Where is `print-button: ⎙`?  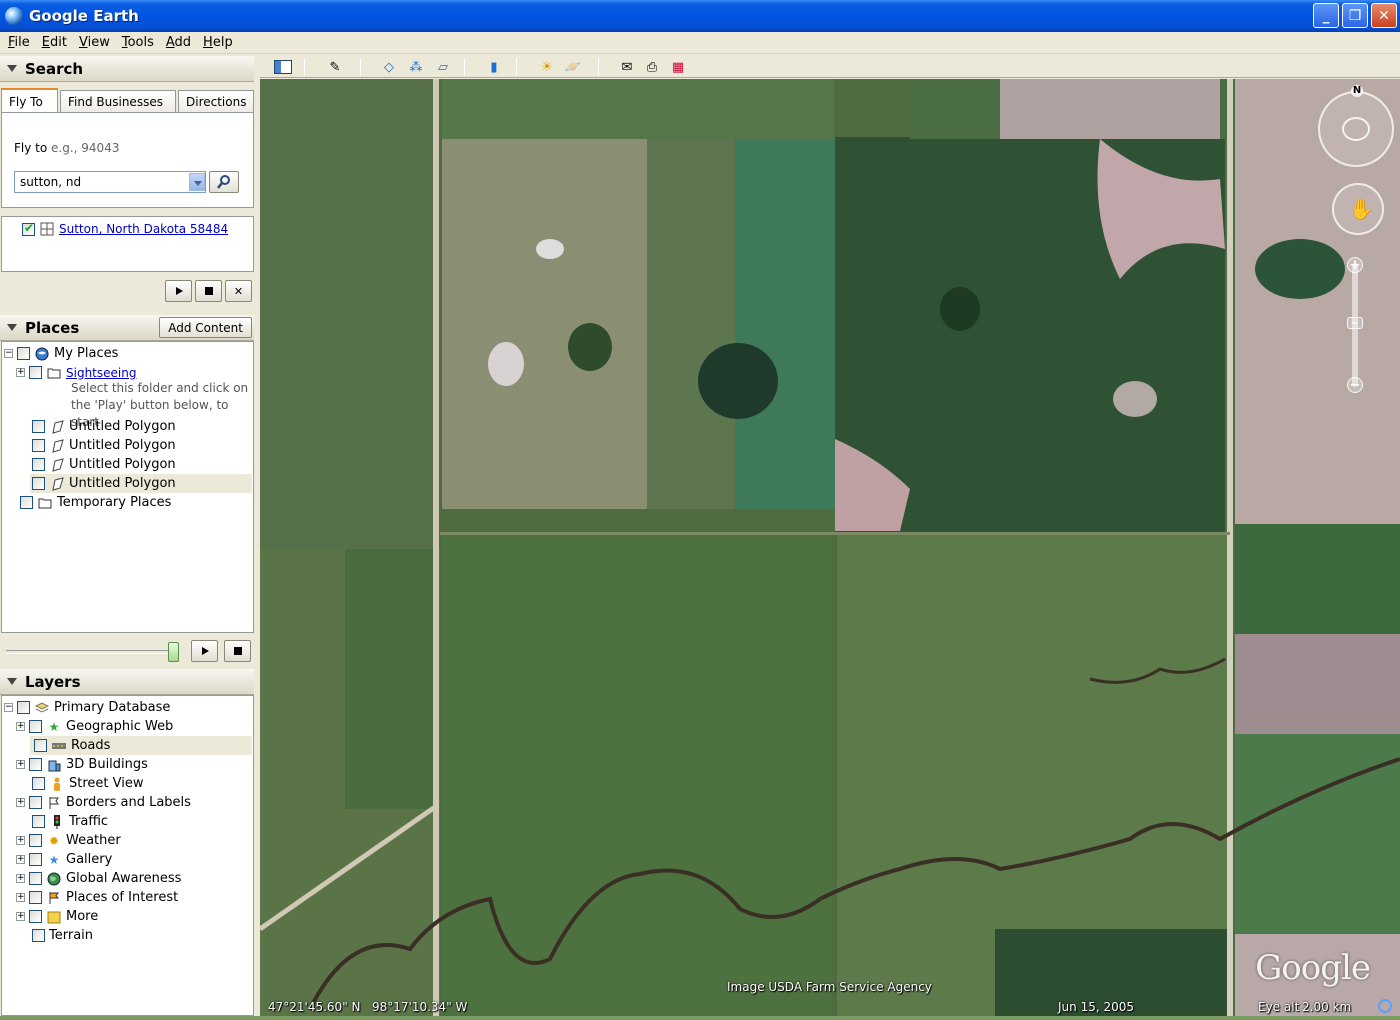 print-button: ⎙ is located at coordinates (652, 67).